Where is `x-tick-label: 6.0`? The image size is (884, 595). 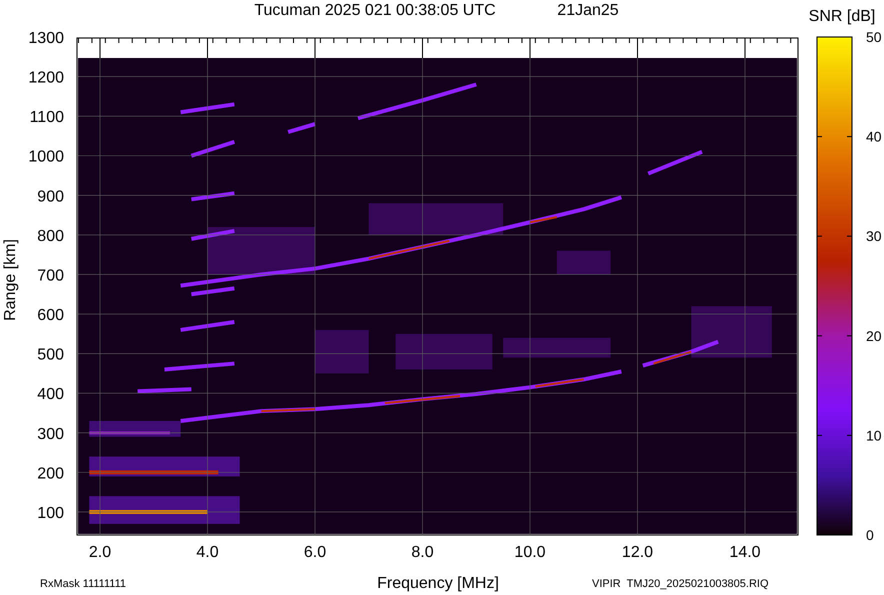
x-tick-label: 6.0 is located at coordinates (315, 552).